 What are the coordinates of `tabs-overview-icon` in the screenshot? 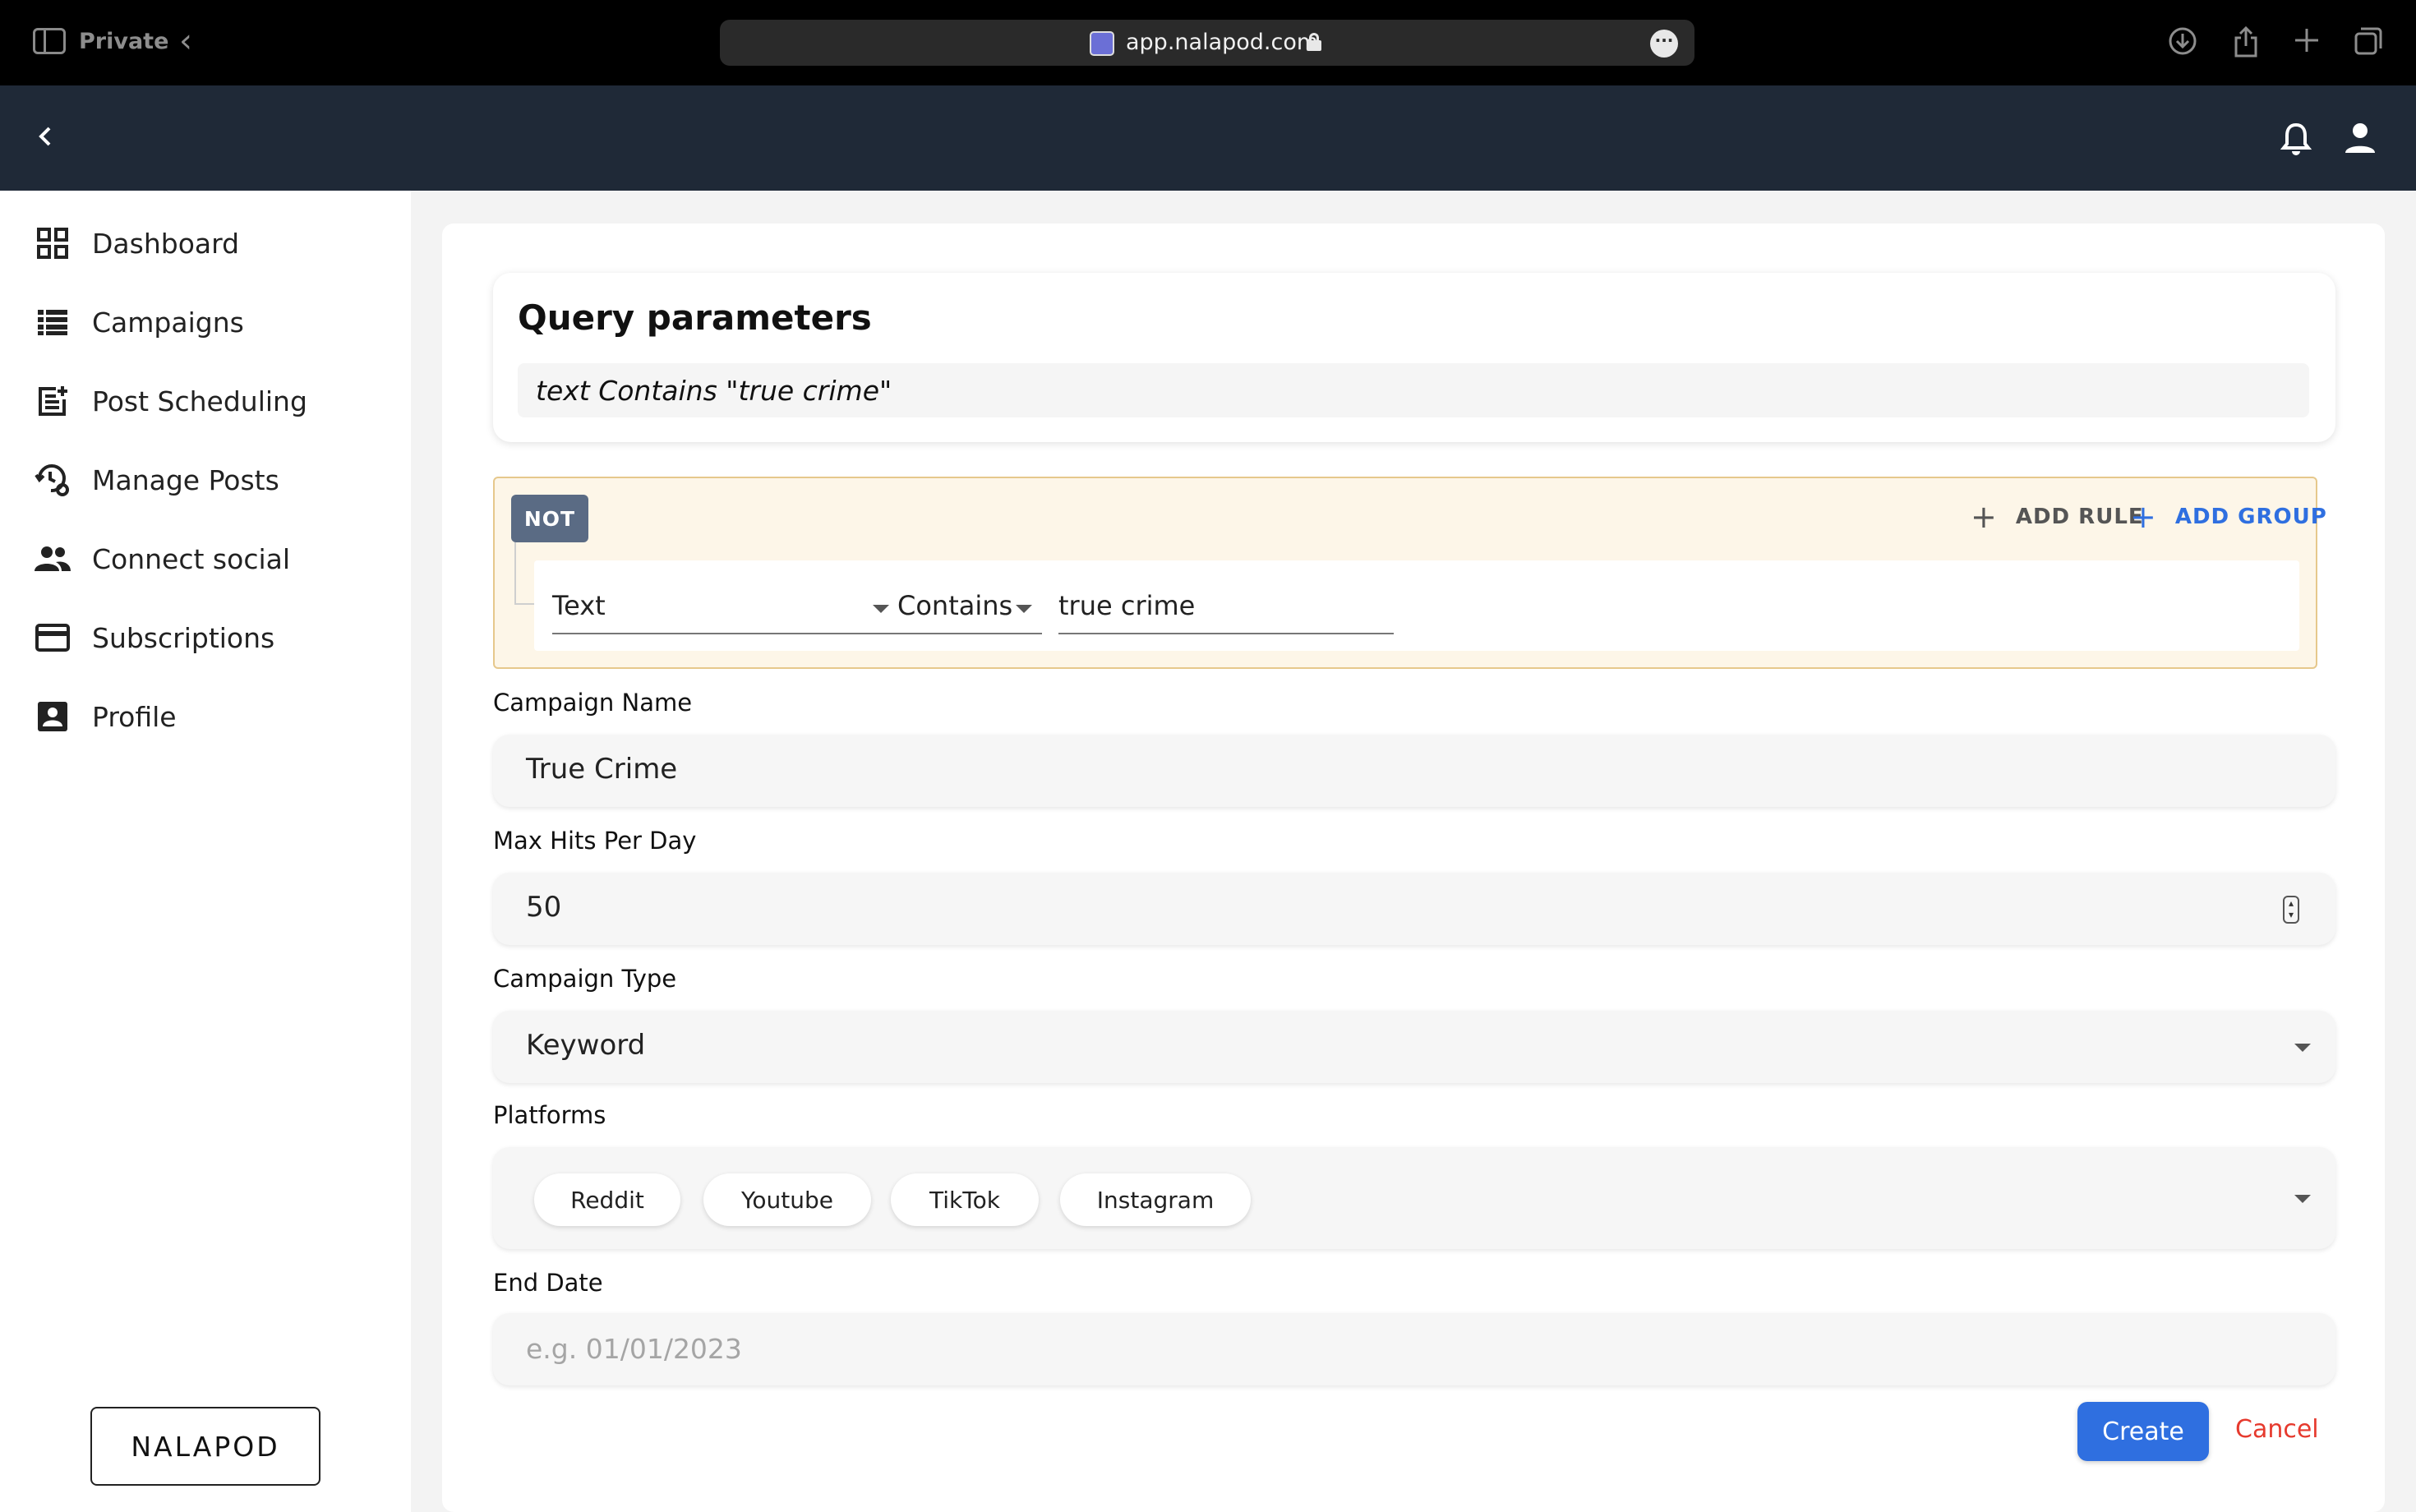 It's located at (2368, 44).